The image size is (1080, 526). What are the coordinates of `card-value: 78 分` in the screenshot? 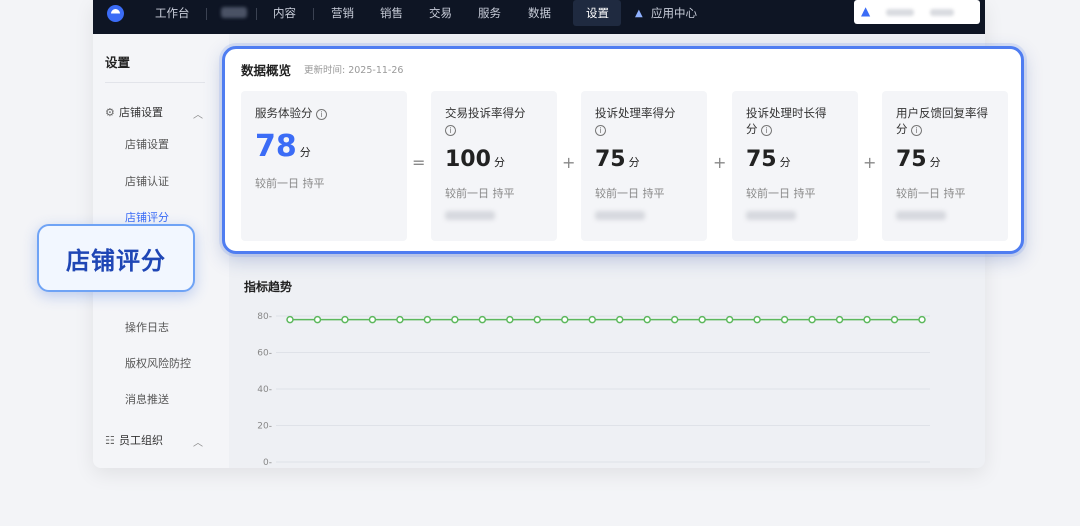 It's located at (283, 146).